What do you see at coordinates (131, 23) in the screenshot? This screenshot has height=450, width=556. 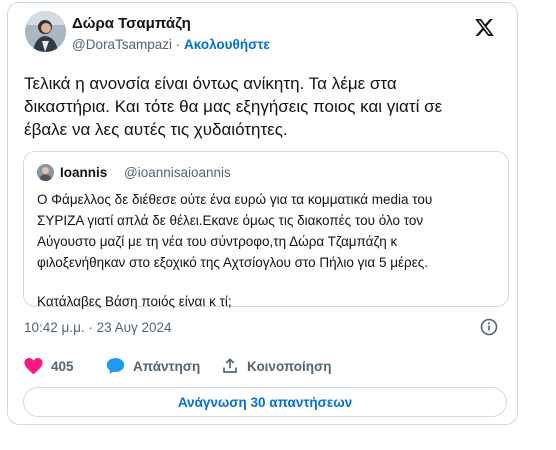 I see `author-name: Δώρα Τσαμπάζη` at bounding box center [131, 23].